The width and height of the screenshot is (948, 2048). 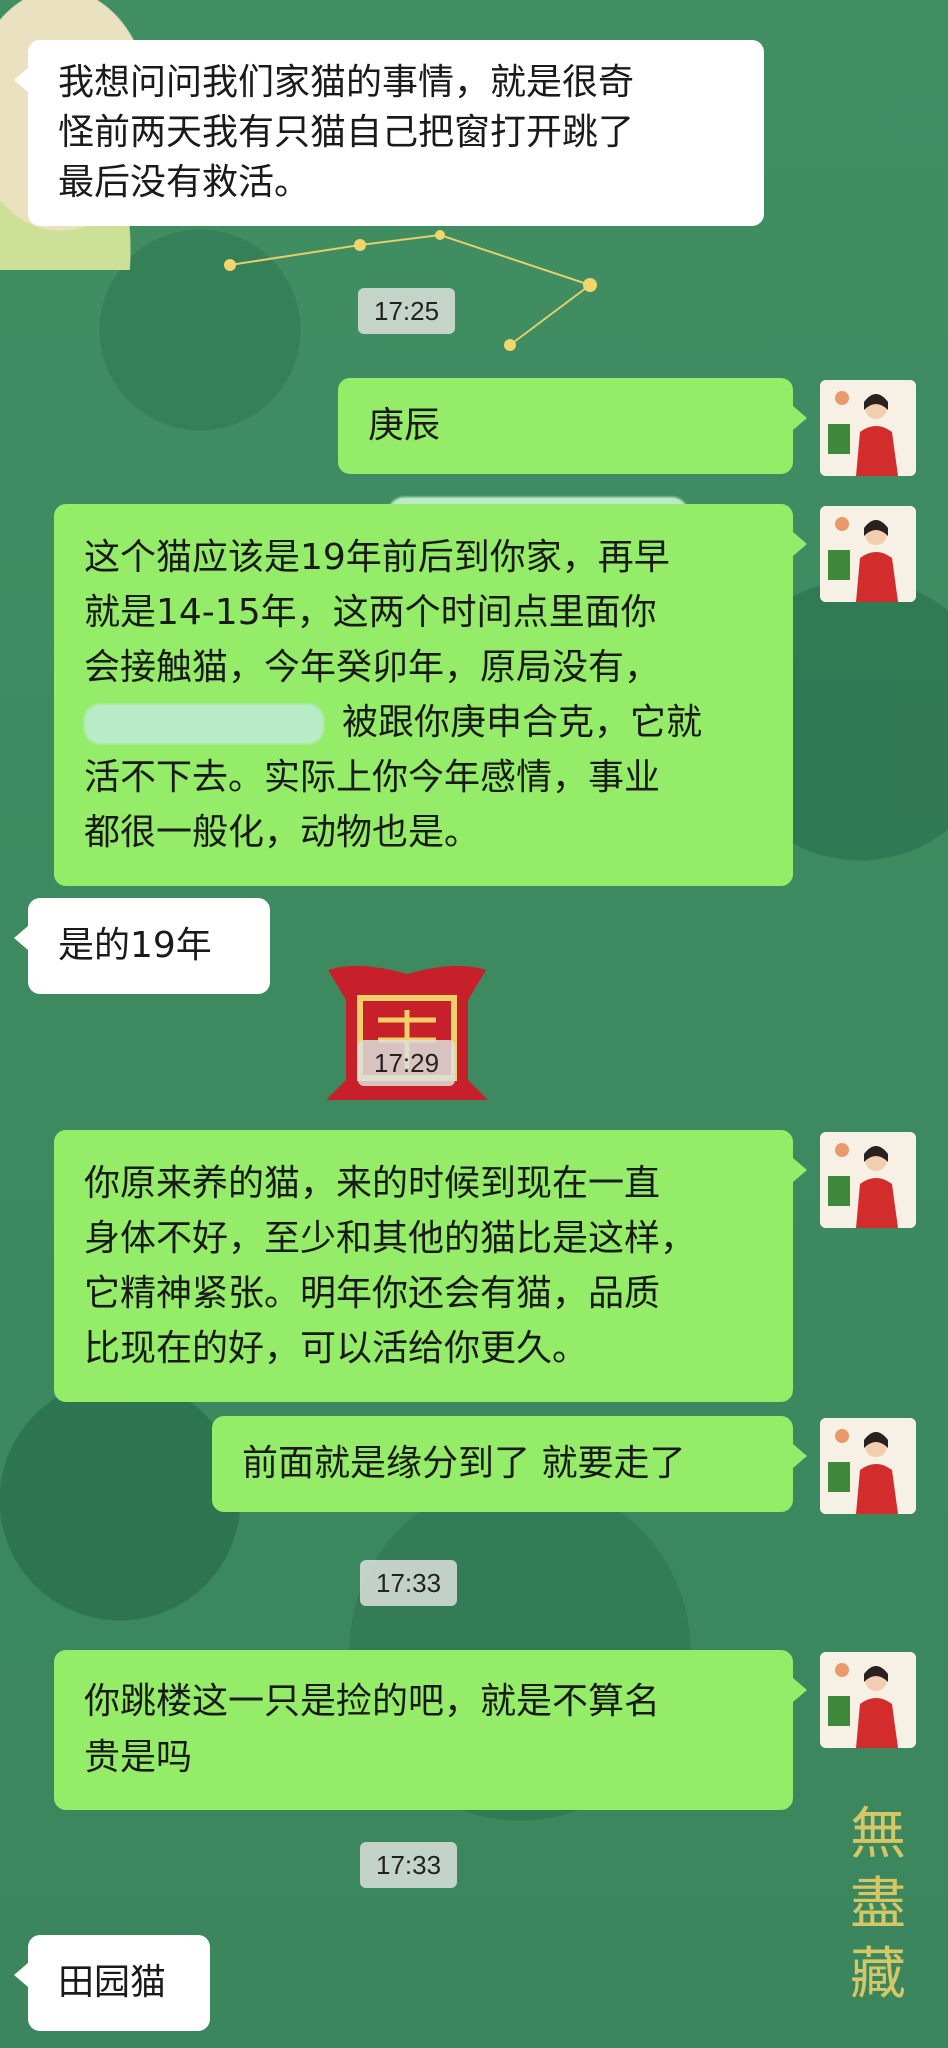 I want to click on message-text: 田园猫, so click(x=112, y=1982).